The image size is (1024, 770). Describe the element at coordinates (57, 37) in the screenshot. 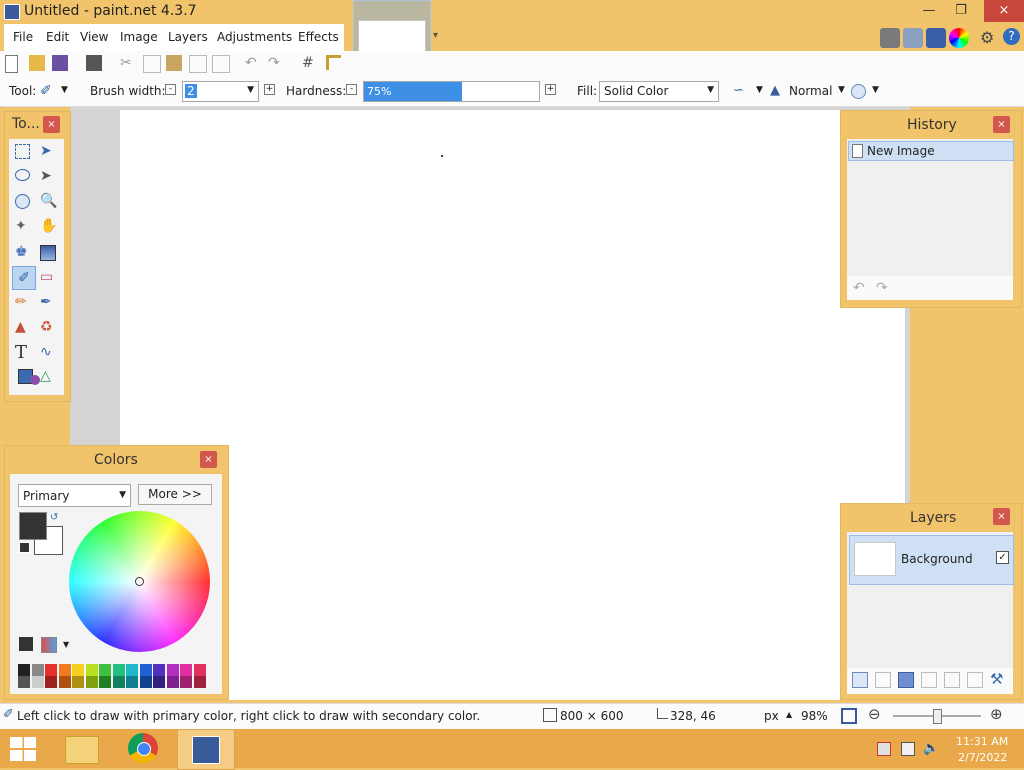

I see `menu-edit: Edit` at that location.